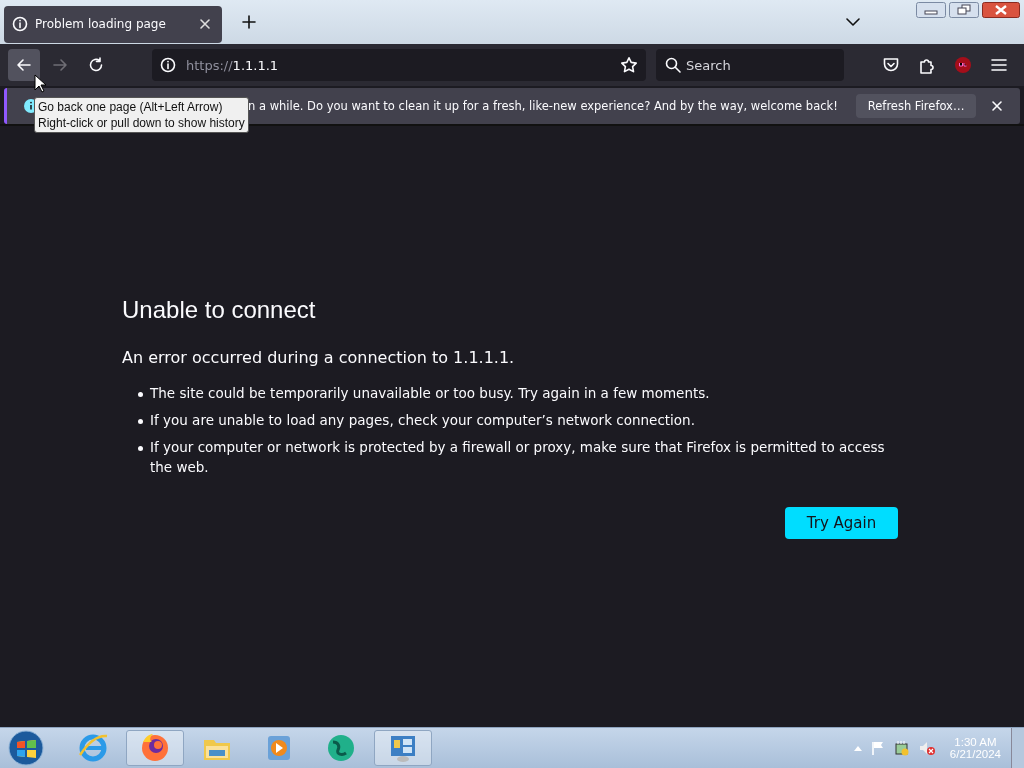  I want to click on menu-icon, so click(999, 65).